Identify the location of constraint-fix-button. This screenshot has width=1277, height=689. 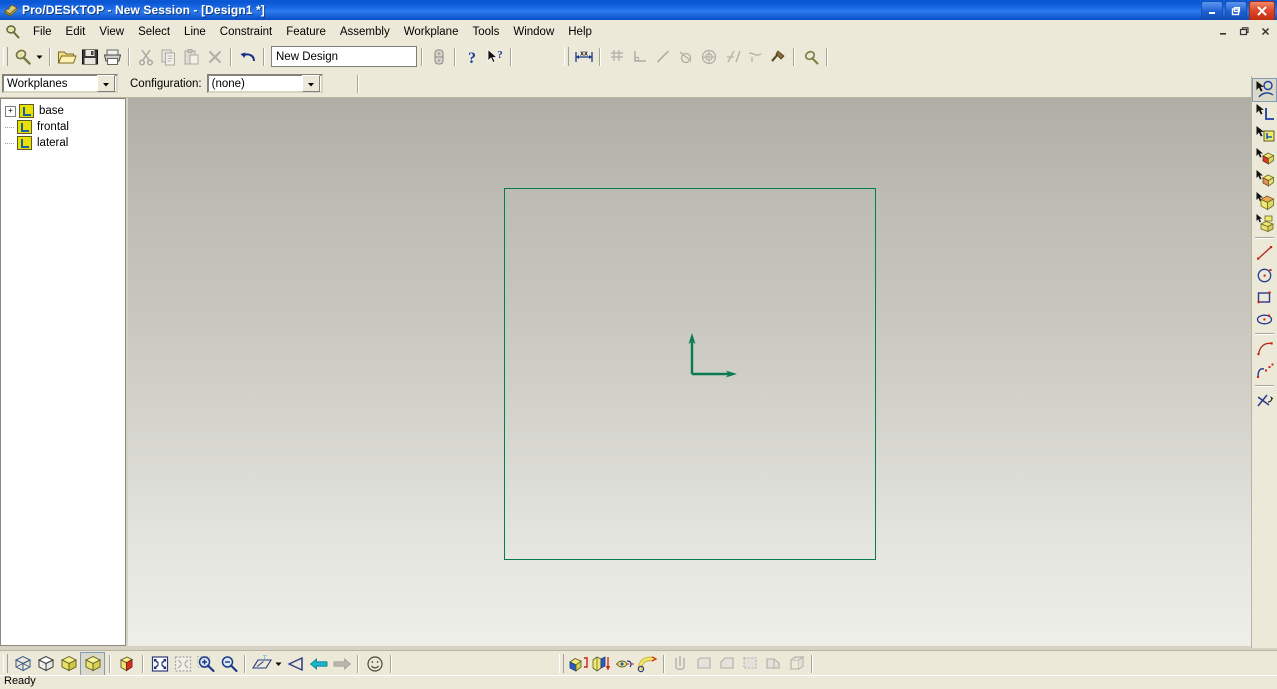
(777, 57).